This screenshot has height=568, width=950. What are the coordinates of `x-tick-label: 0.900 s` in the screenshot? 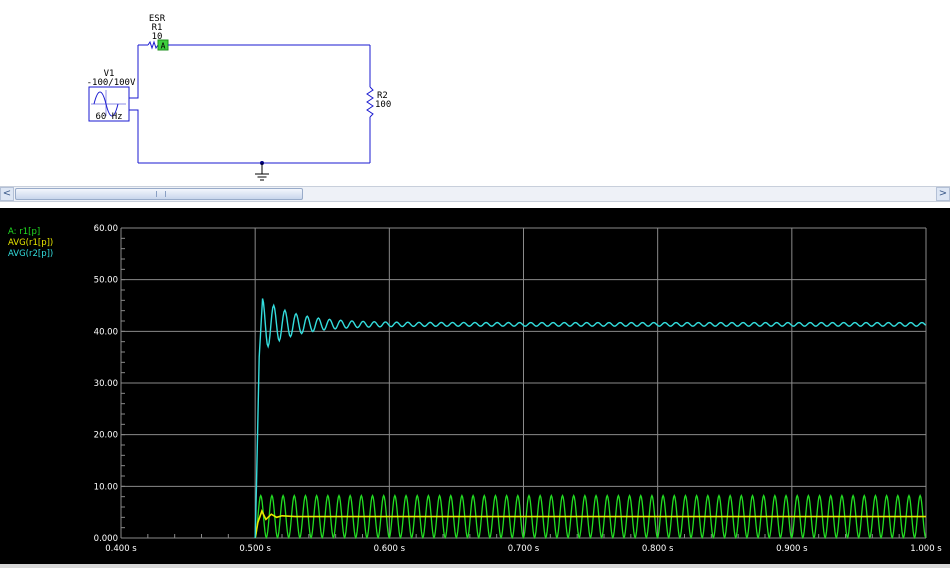 It's located at (792, 549).